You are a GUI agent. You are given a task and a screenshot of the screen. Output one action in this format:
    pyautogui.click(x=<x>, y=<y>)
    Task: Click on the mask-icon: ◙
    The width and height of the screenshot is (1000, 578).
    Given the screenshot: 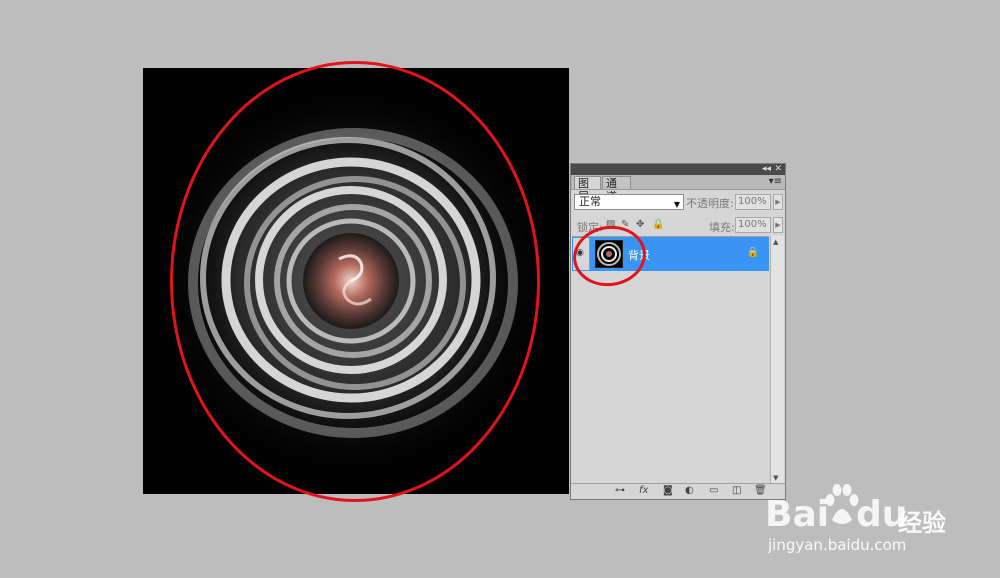 What is the action you would take?
    pyautogui.click(x=668, y=490)
    